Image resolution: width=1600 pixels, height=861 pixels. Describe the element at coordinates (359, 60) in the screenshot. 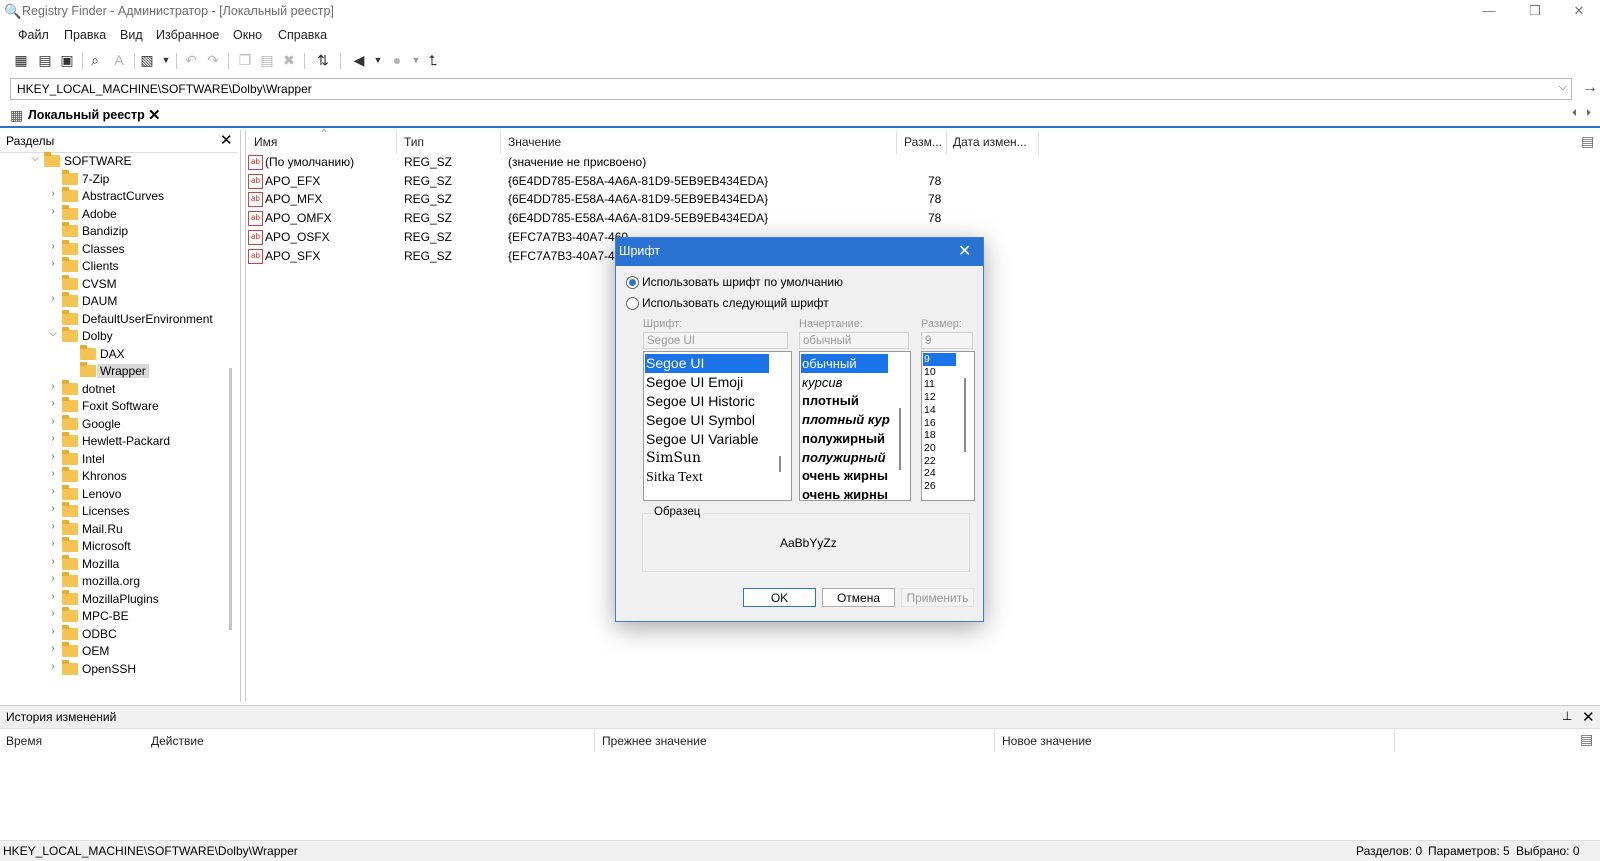

I see `back-icon: ◀` at that location.